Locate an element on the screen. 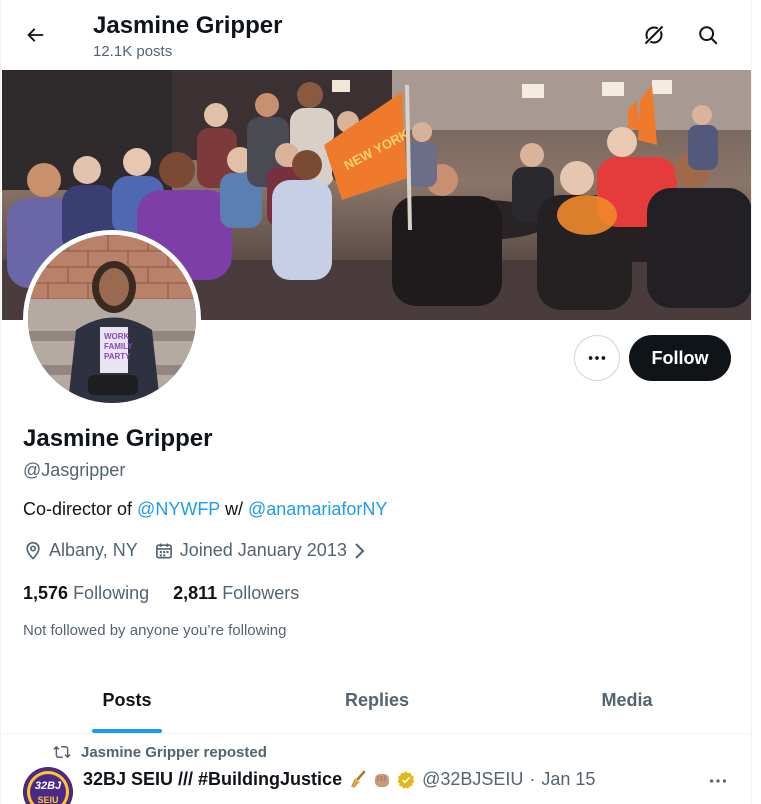 This screenshot has height=804, width=761. profile-meta: Albany, NY Joined January 2013 is located at coordinates (203, 550).